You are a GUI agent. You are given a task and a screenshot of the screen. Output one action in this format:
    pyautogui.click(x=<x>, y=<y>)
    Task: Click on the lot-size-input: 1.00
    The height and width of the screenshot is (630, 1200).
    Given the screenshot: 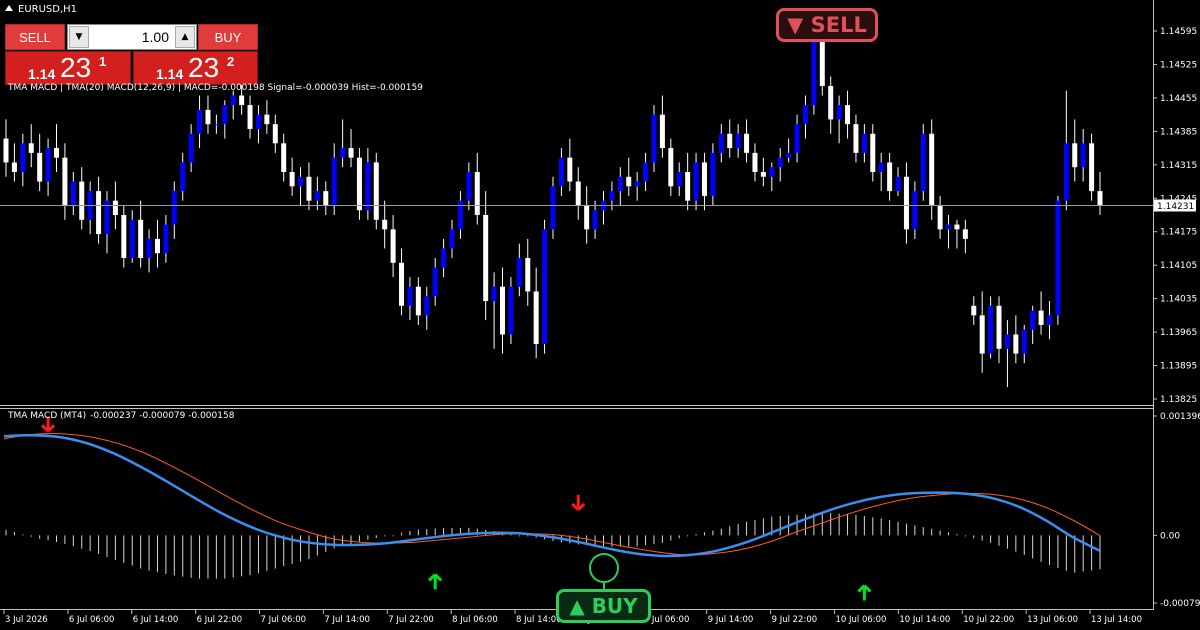 What is the action you would take?
    pyautogui.click(x=132, y=37)
    